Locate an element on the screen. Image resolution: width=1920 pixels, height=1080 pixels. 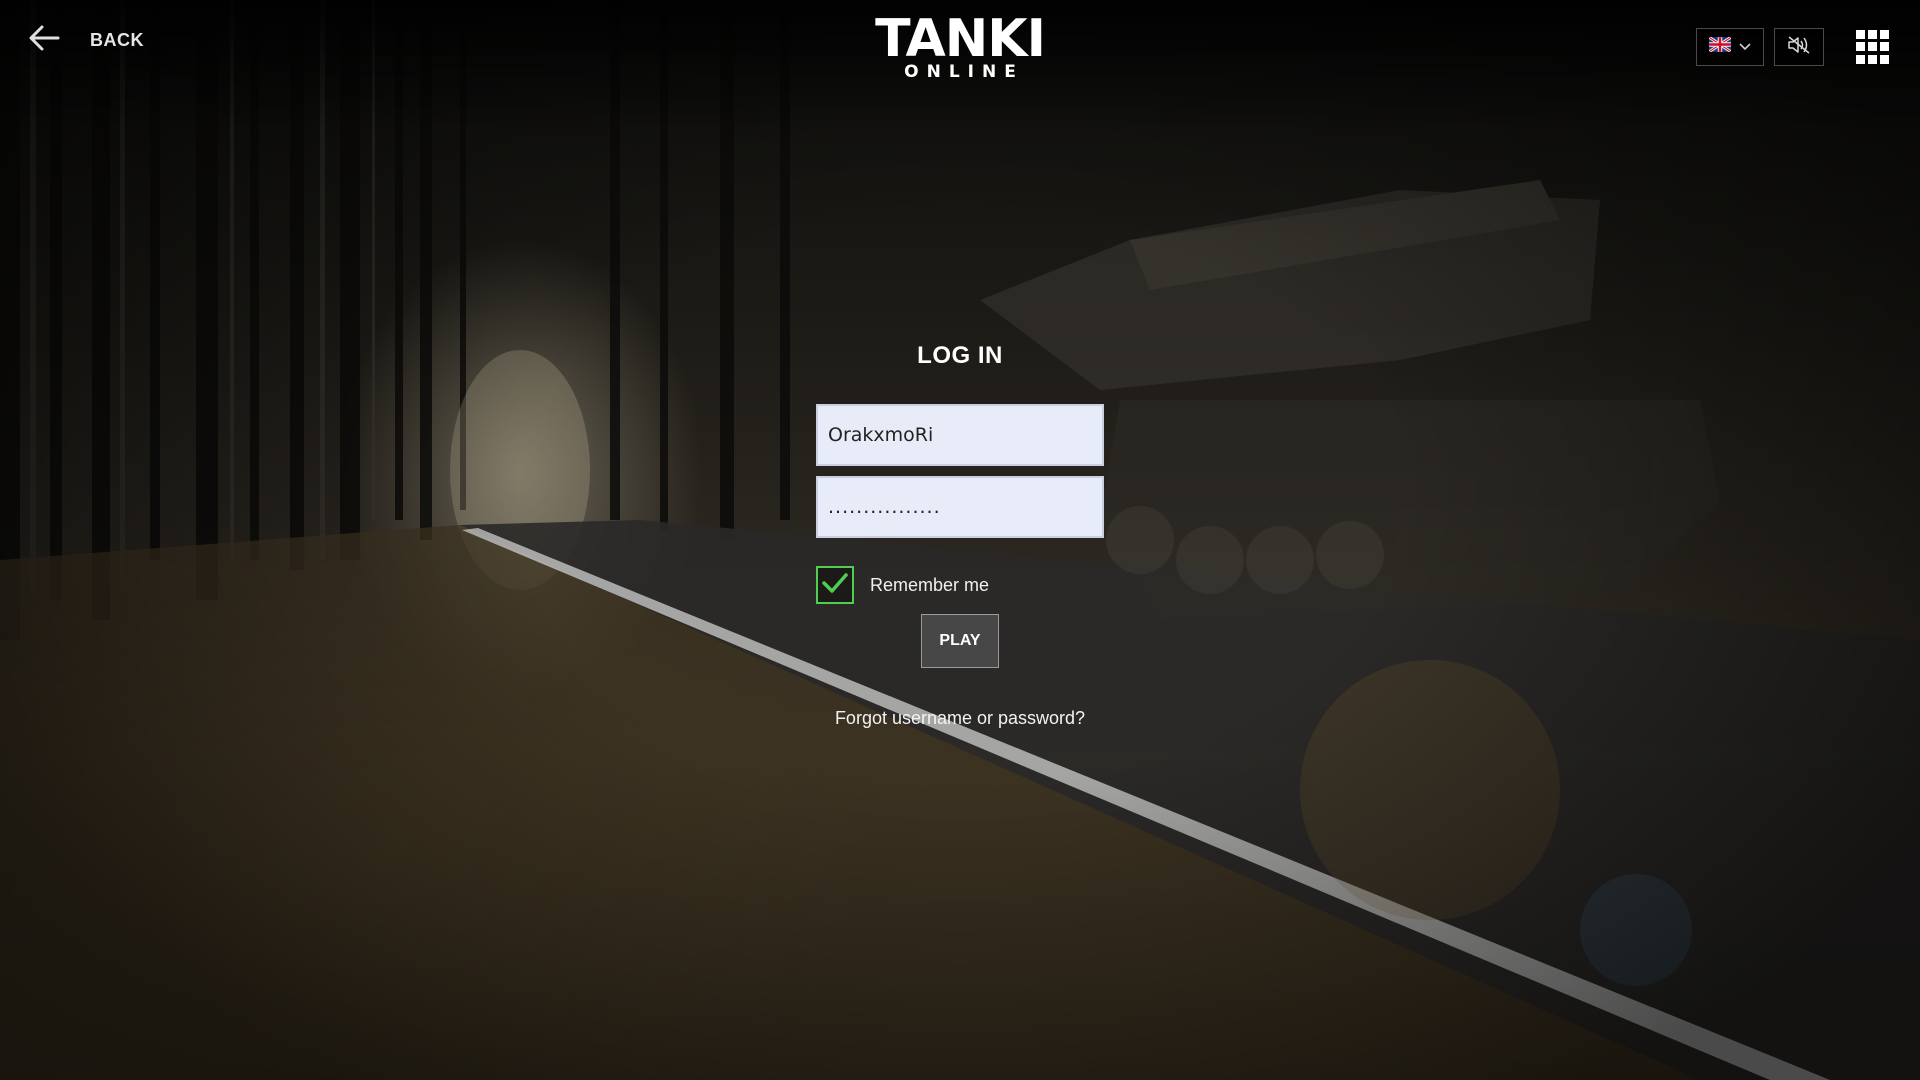
forgot-credentials-link: Forgot username or password? is located at coordinates (960, 718).